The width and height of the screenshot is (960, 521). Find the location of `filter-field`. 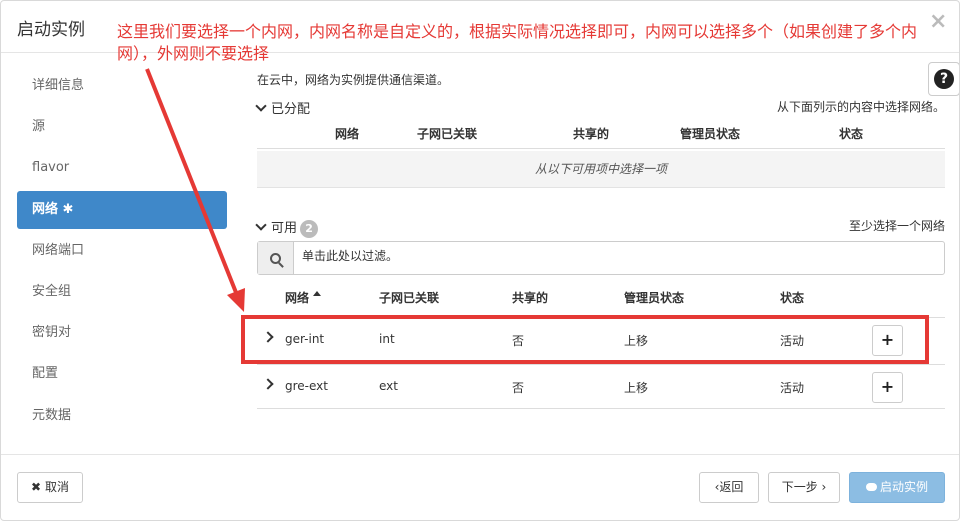

filter-field is located at coordinates (601, 258).